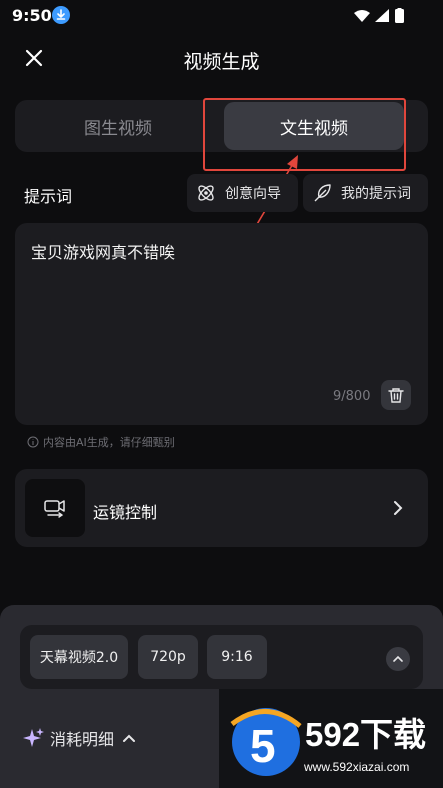 Image resolution: width=443 pixels, height=788 pixels. I want to click on download-icon, so click(61, 15).